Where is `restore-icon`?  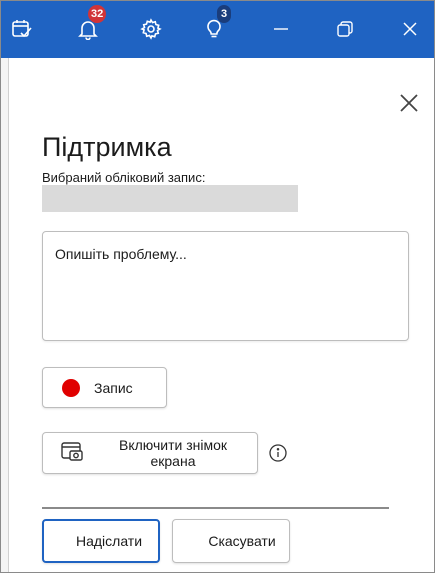 restore-icon is located at coordinates (345, 29).